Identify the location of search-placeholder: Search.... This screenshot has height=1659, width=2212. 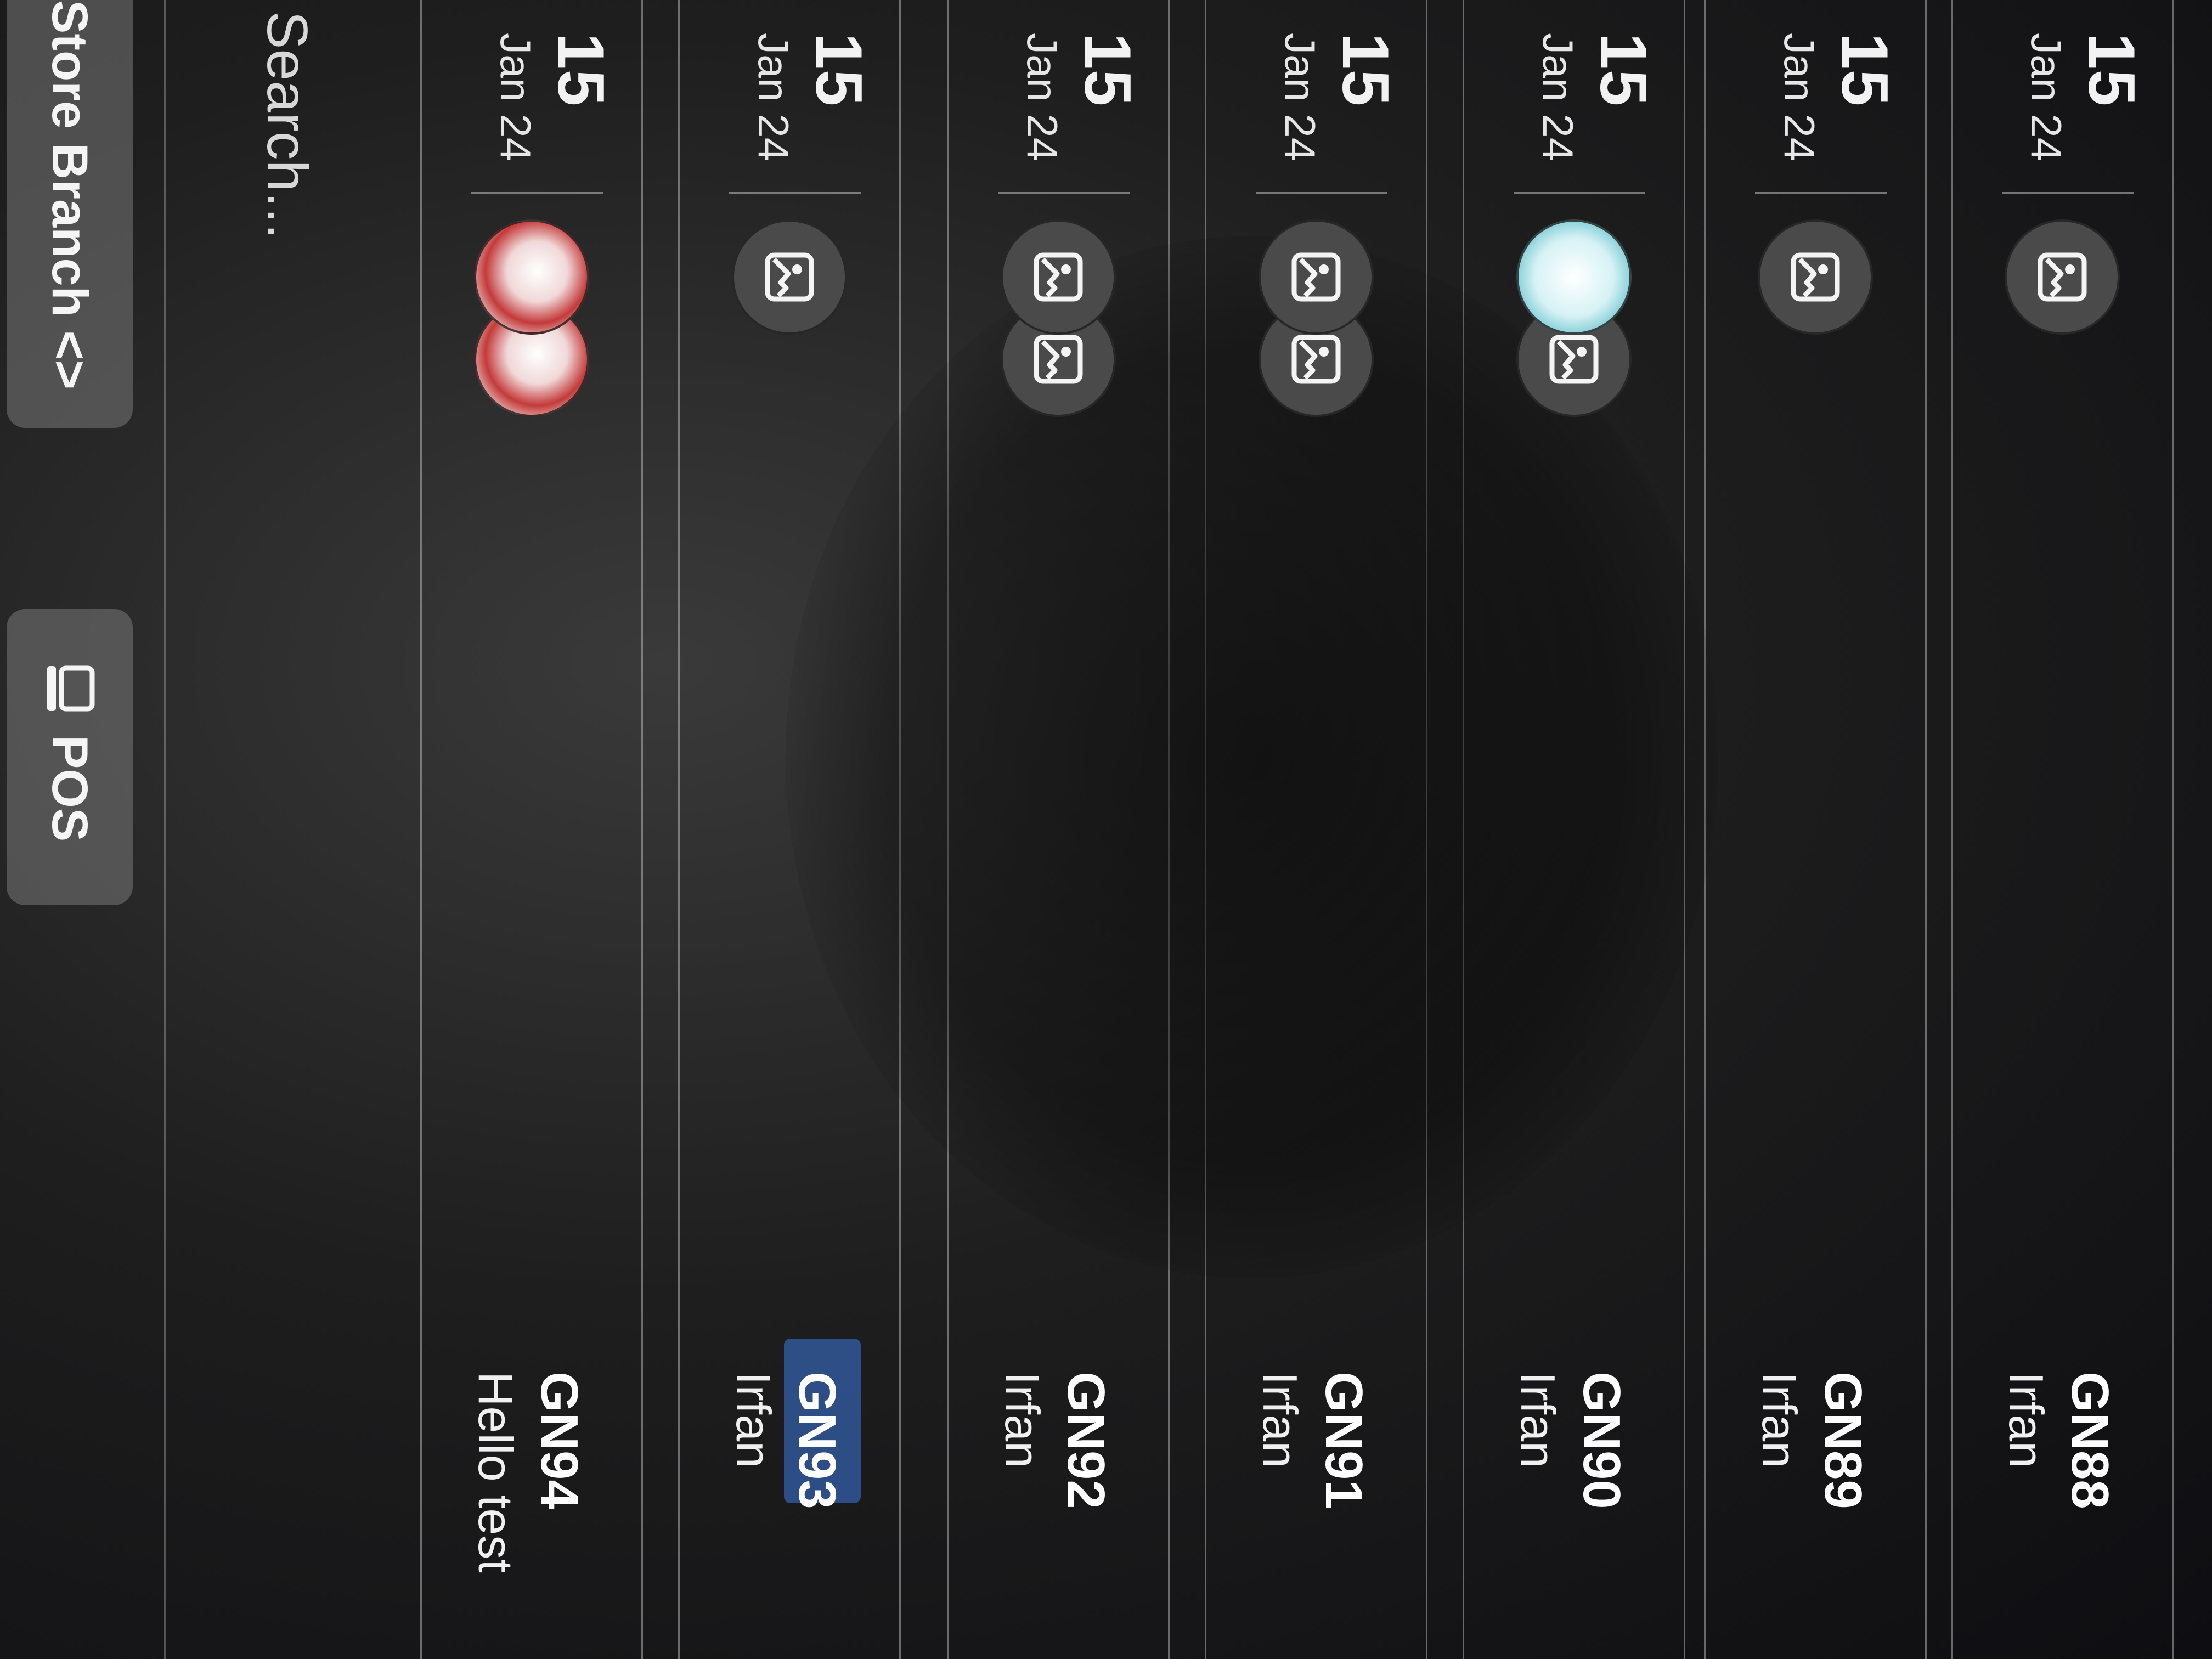
(287, 125).